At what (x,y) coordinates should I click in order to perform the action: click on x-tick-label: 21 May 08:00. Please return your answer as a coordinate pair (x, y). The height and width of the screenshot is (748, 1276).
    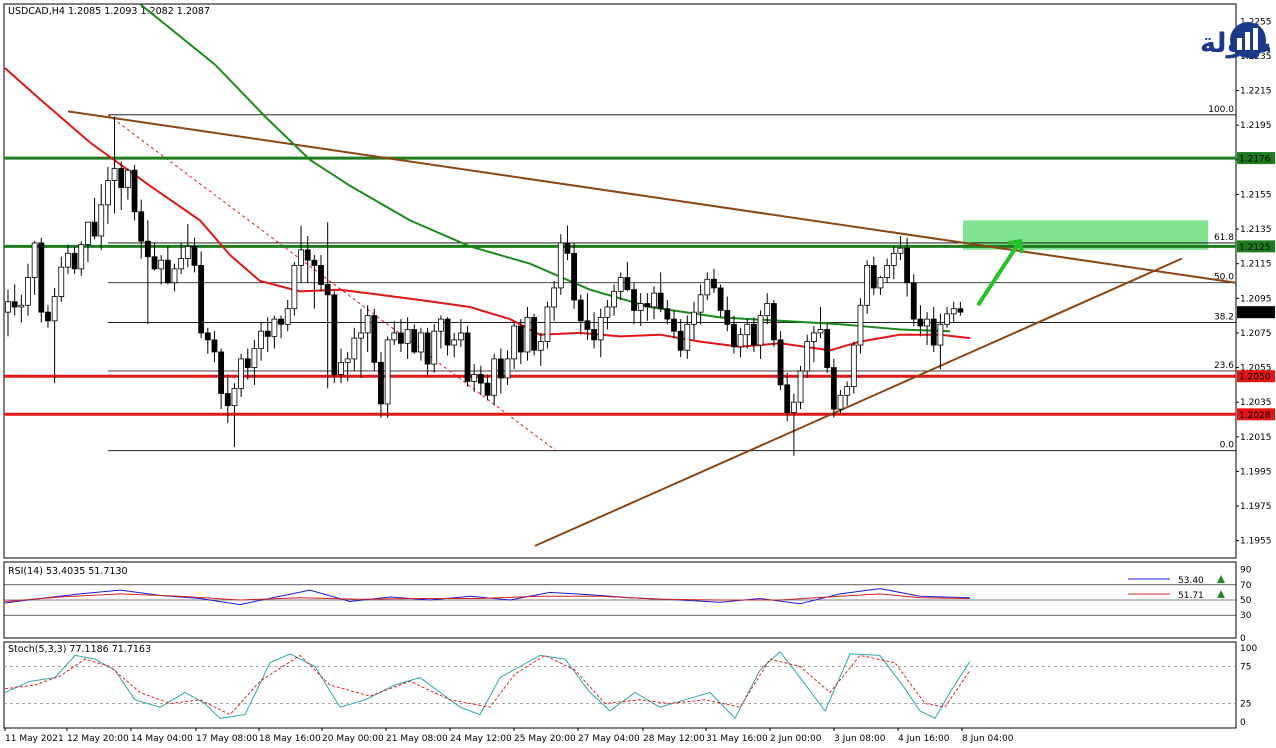
    Looking at the image, I should click on (417, 739).